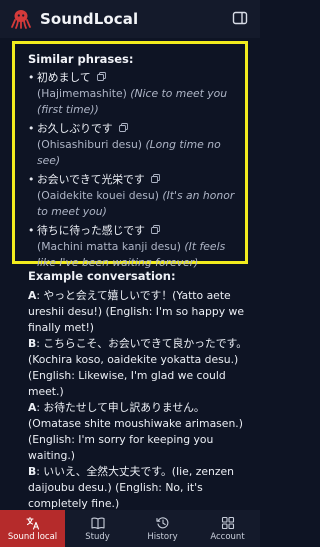 This screenshot has height=547, width=320. I want to click on octopus-logo-icon, so click(21, 19).